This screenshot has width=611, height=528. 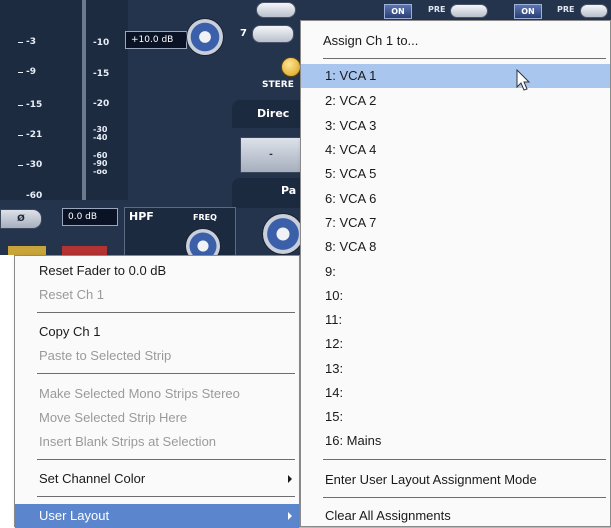 What do you see at coordinates (523, 80) in the screenshot?
I see `mouse-pointer-icon` at bounding box center [523, 80].